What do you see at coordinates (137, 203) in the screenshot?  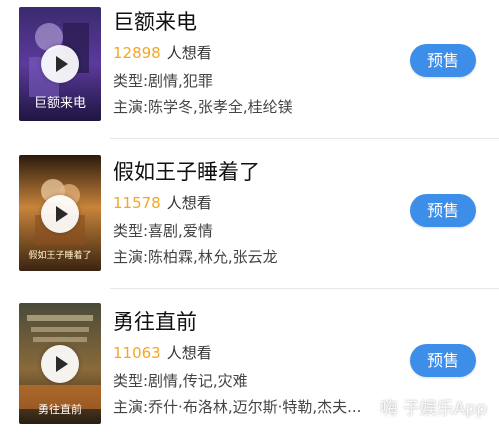 I see `want-count: 11578` at bounding box center [137, 203].